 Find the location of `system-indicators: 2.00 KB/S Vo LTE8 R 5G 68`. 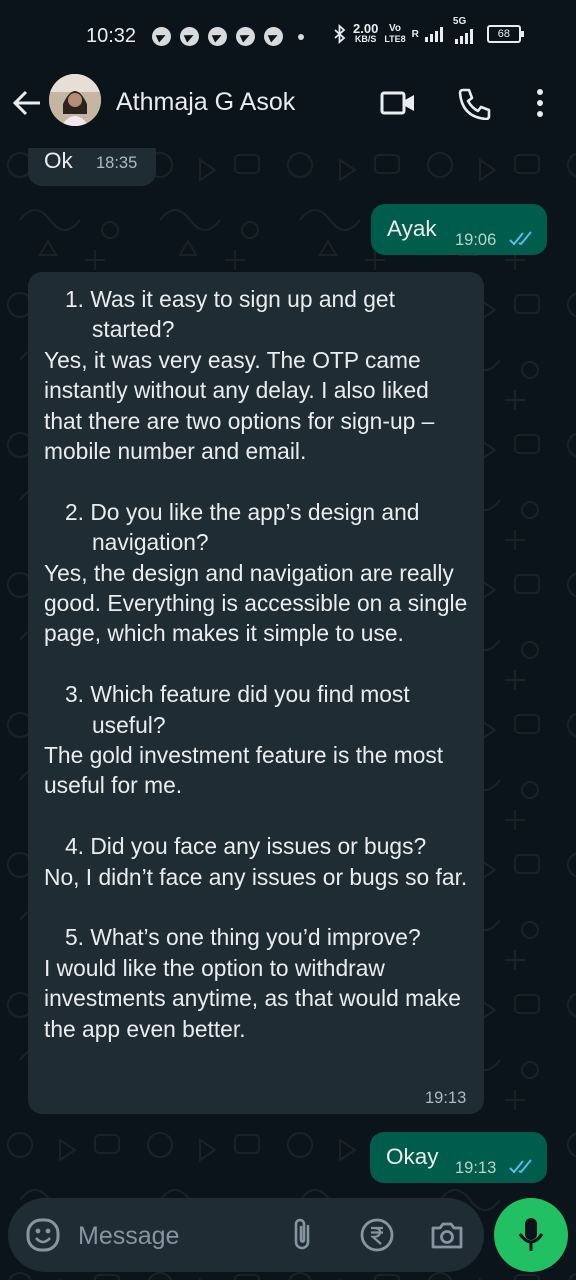

system-indicators: 2.00 KB/S Vo LTE8 R 5G 68 is located at coordinates (428, 30).